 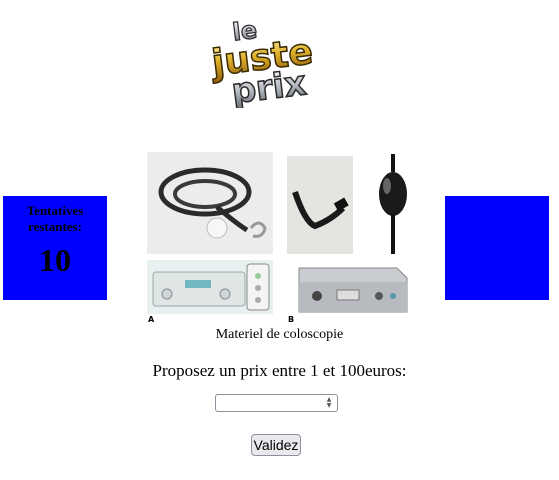 I want to click on control-unit-b-photo: B, so click(x=349, y=292).